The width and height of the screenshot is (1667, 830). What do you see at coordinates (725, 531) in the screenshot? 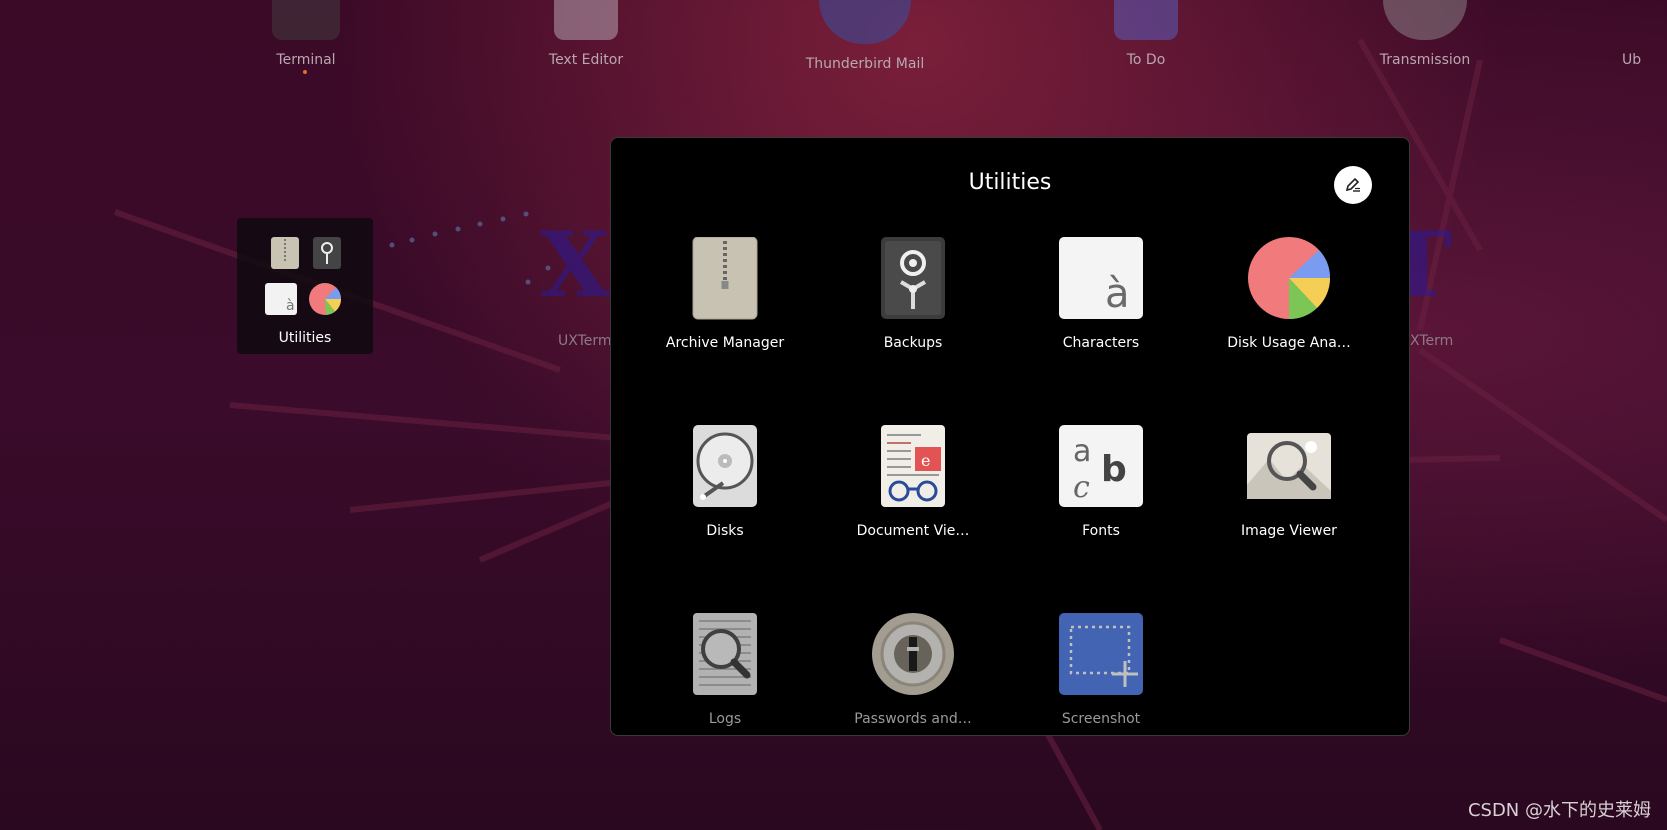
I see `app-name: Disks` at bounding box center [725, 531].